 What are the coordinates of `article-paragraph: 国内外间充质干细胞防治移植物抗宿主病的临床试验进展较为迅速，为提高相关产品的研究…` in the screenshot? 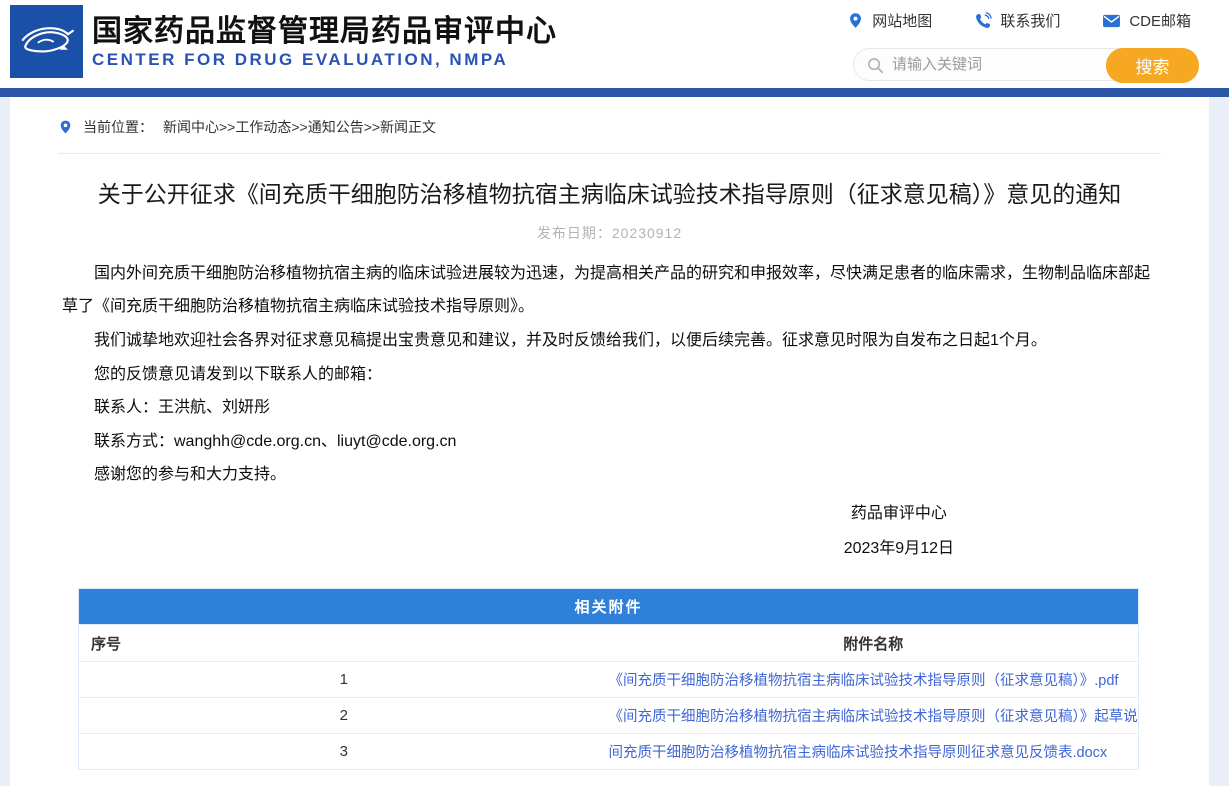 It's located at (606, 290).